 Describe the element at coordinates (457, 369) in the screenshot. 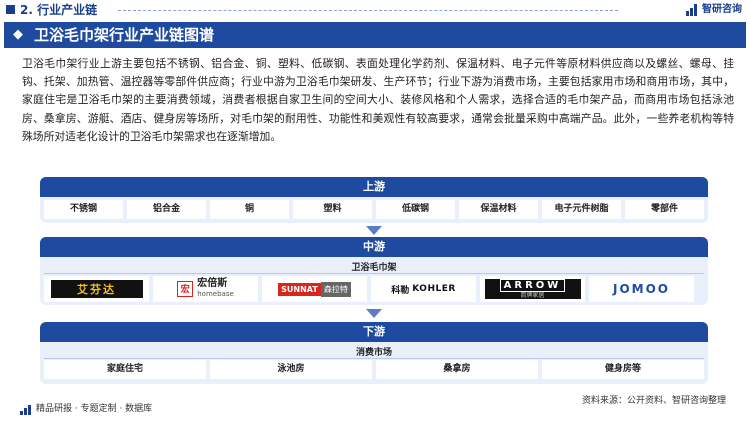

I see `downstream-item: 桑拿房` at that location.